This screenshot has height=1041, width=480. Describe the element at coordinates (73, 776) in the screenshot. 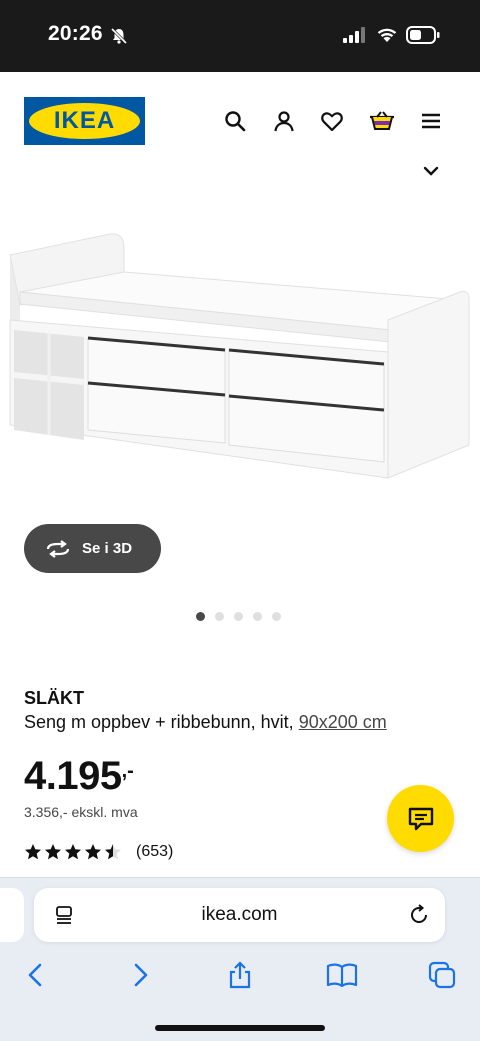

I see `price-main: 4.195` at that location.